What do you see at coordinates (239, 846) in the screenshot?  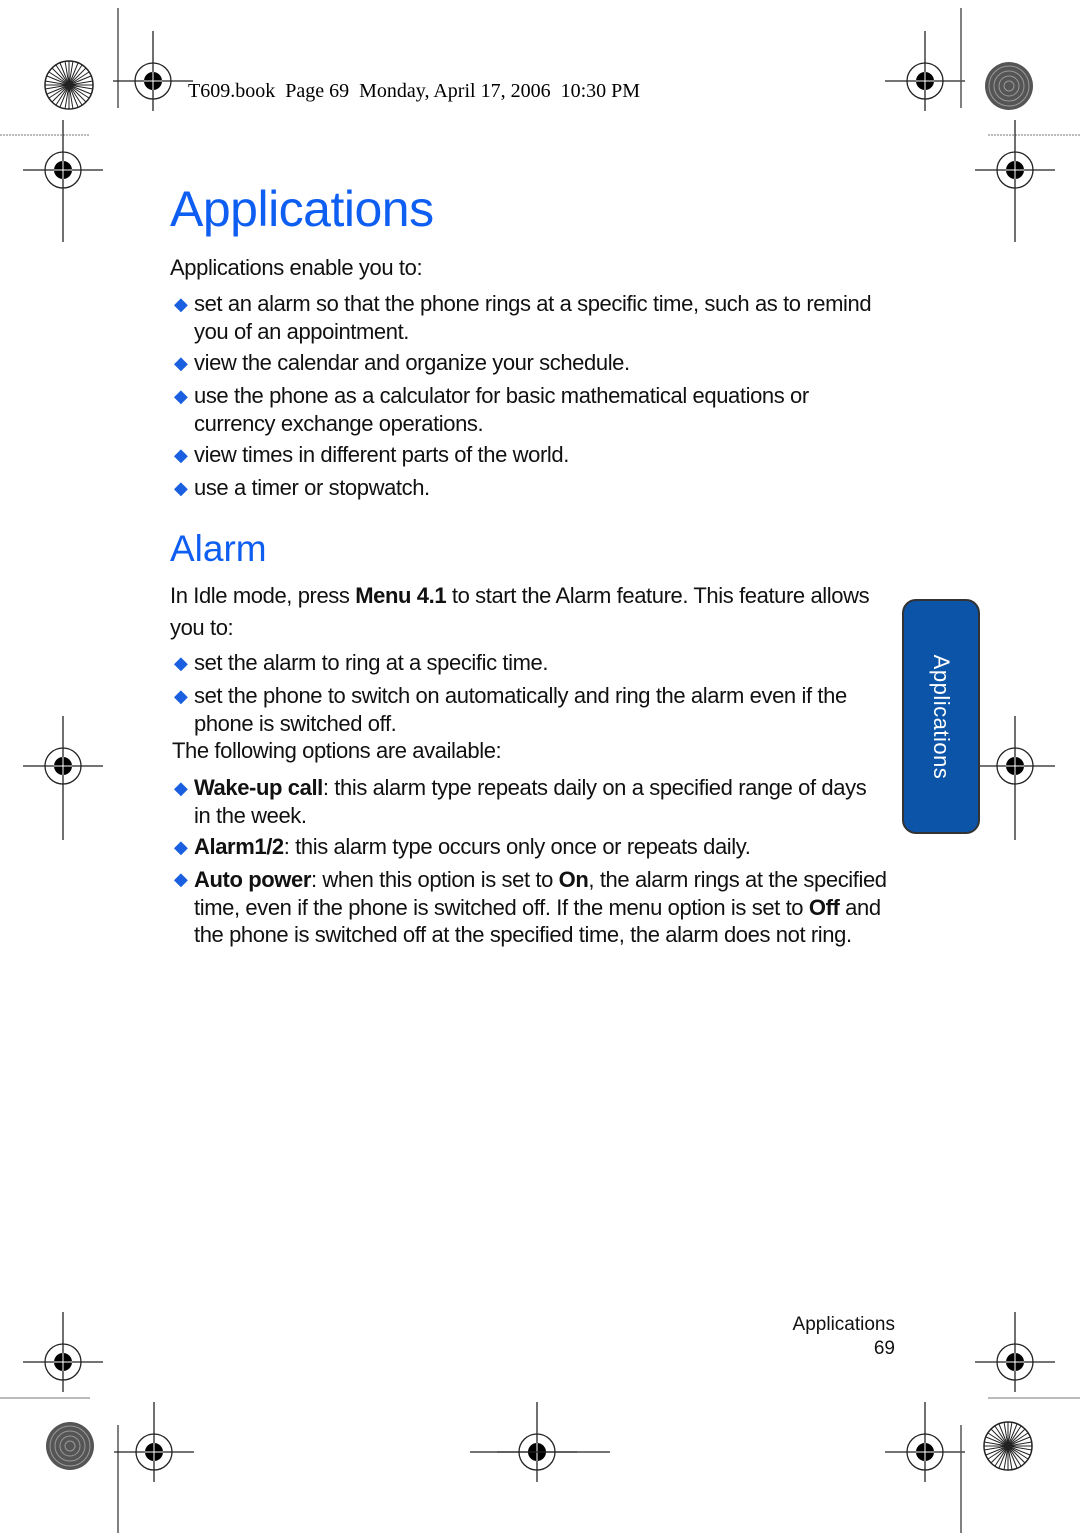 I see `option-term: Alarm1/2` at bounding box center [239, 846].